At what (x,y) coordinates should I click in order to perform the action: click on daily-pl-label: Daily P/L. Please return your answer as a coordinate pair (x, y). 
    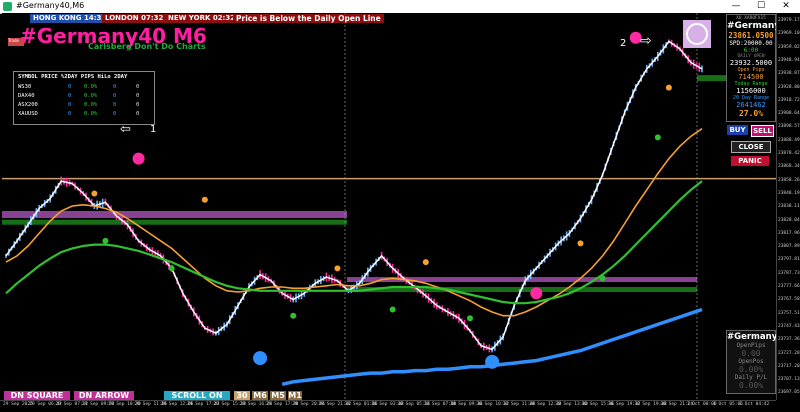
    Looking at the image, I should click on (751, 377).